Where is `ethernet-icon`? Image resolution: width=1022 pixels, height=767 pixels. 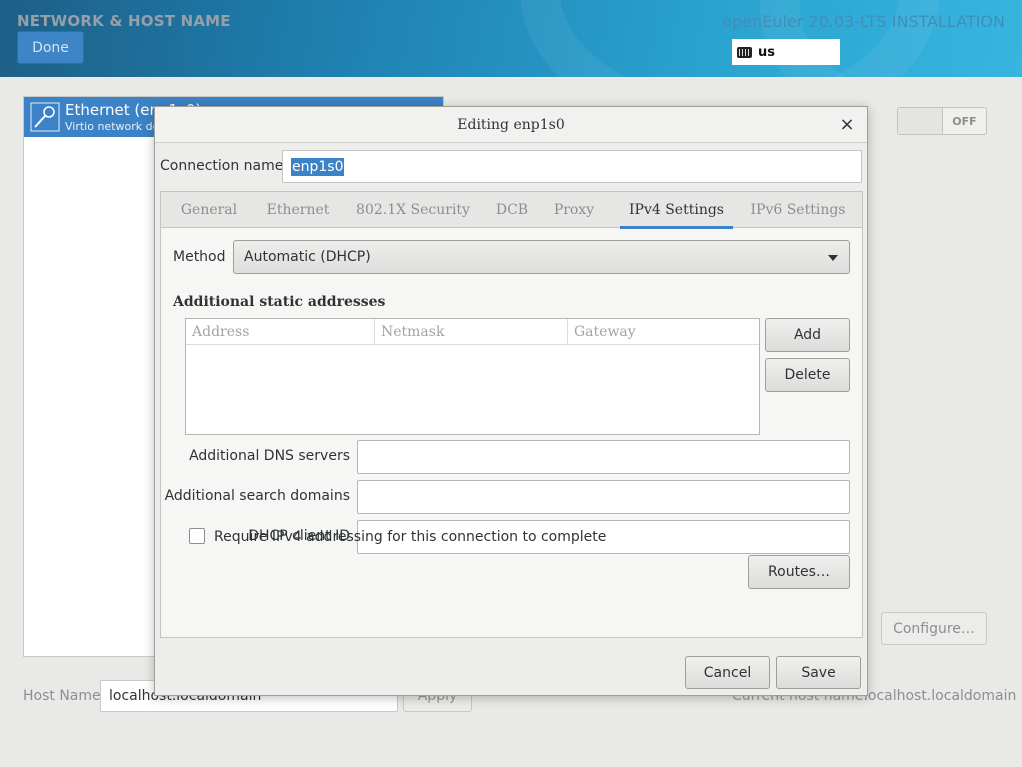
ethernet-icon is located at coordinates (45, 117).